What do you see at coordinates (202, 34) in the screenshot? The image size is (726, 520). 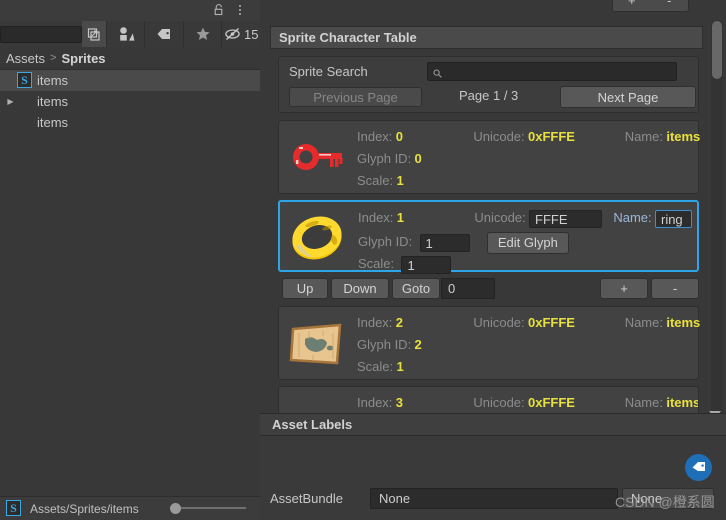 I see `favorites-star-icon` at bounding box center [202, 34].